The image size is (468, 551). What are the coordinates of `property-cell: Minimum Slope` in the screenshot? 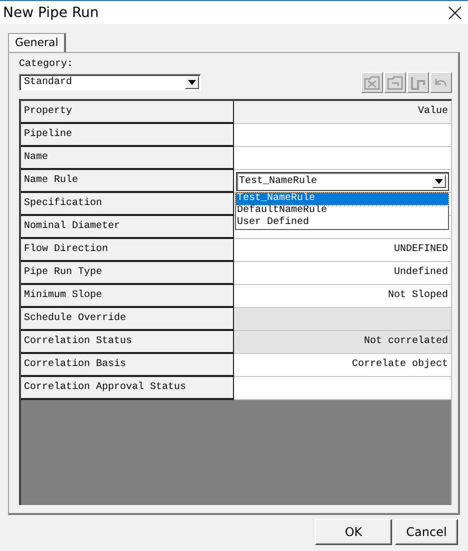 It's located at (127, 296).